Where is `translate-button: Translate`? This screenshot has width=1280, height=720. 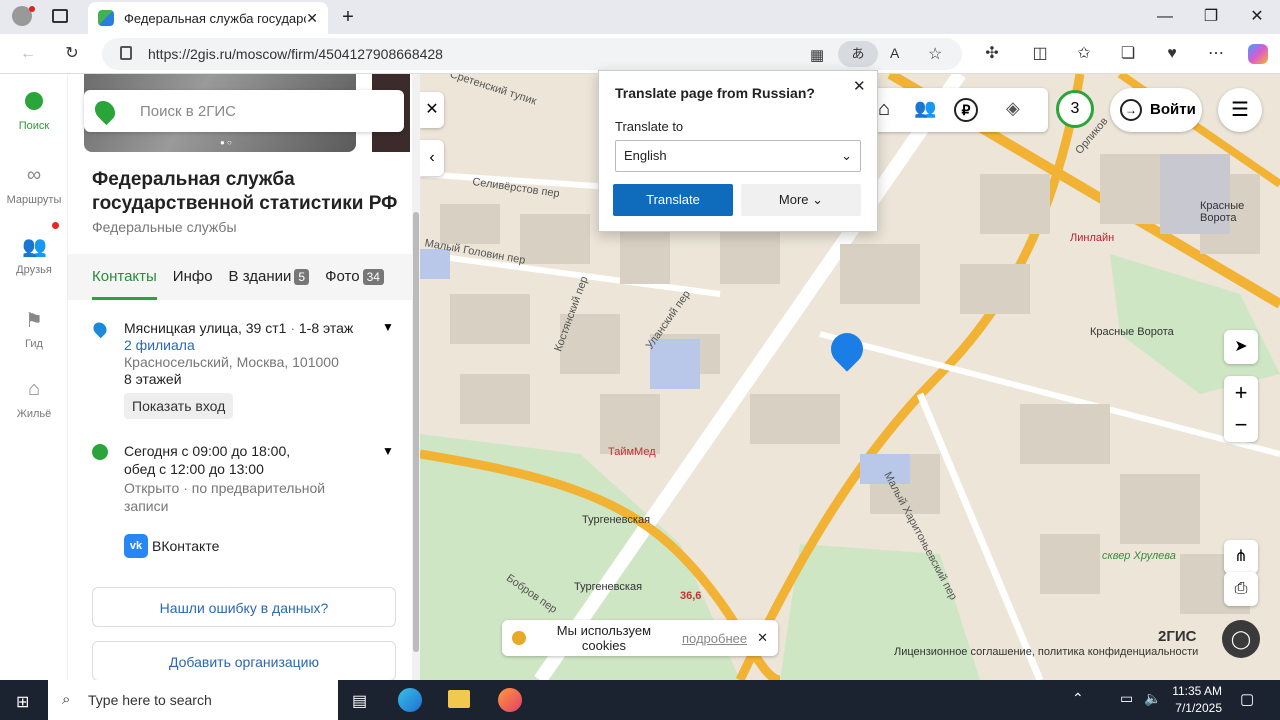
translate-button: Translate is located at coordinates (673, 200).